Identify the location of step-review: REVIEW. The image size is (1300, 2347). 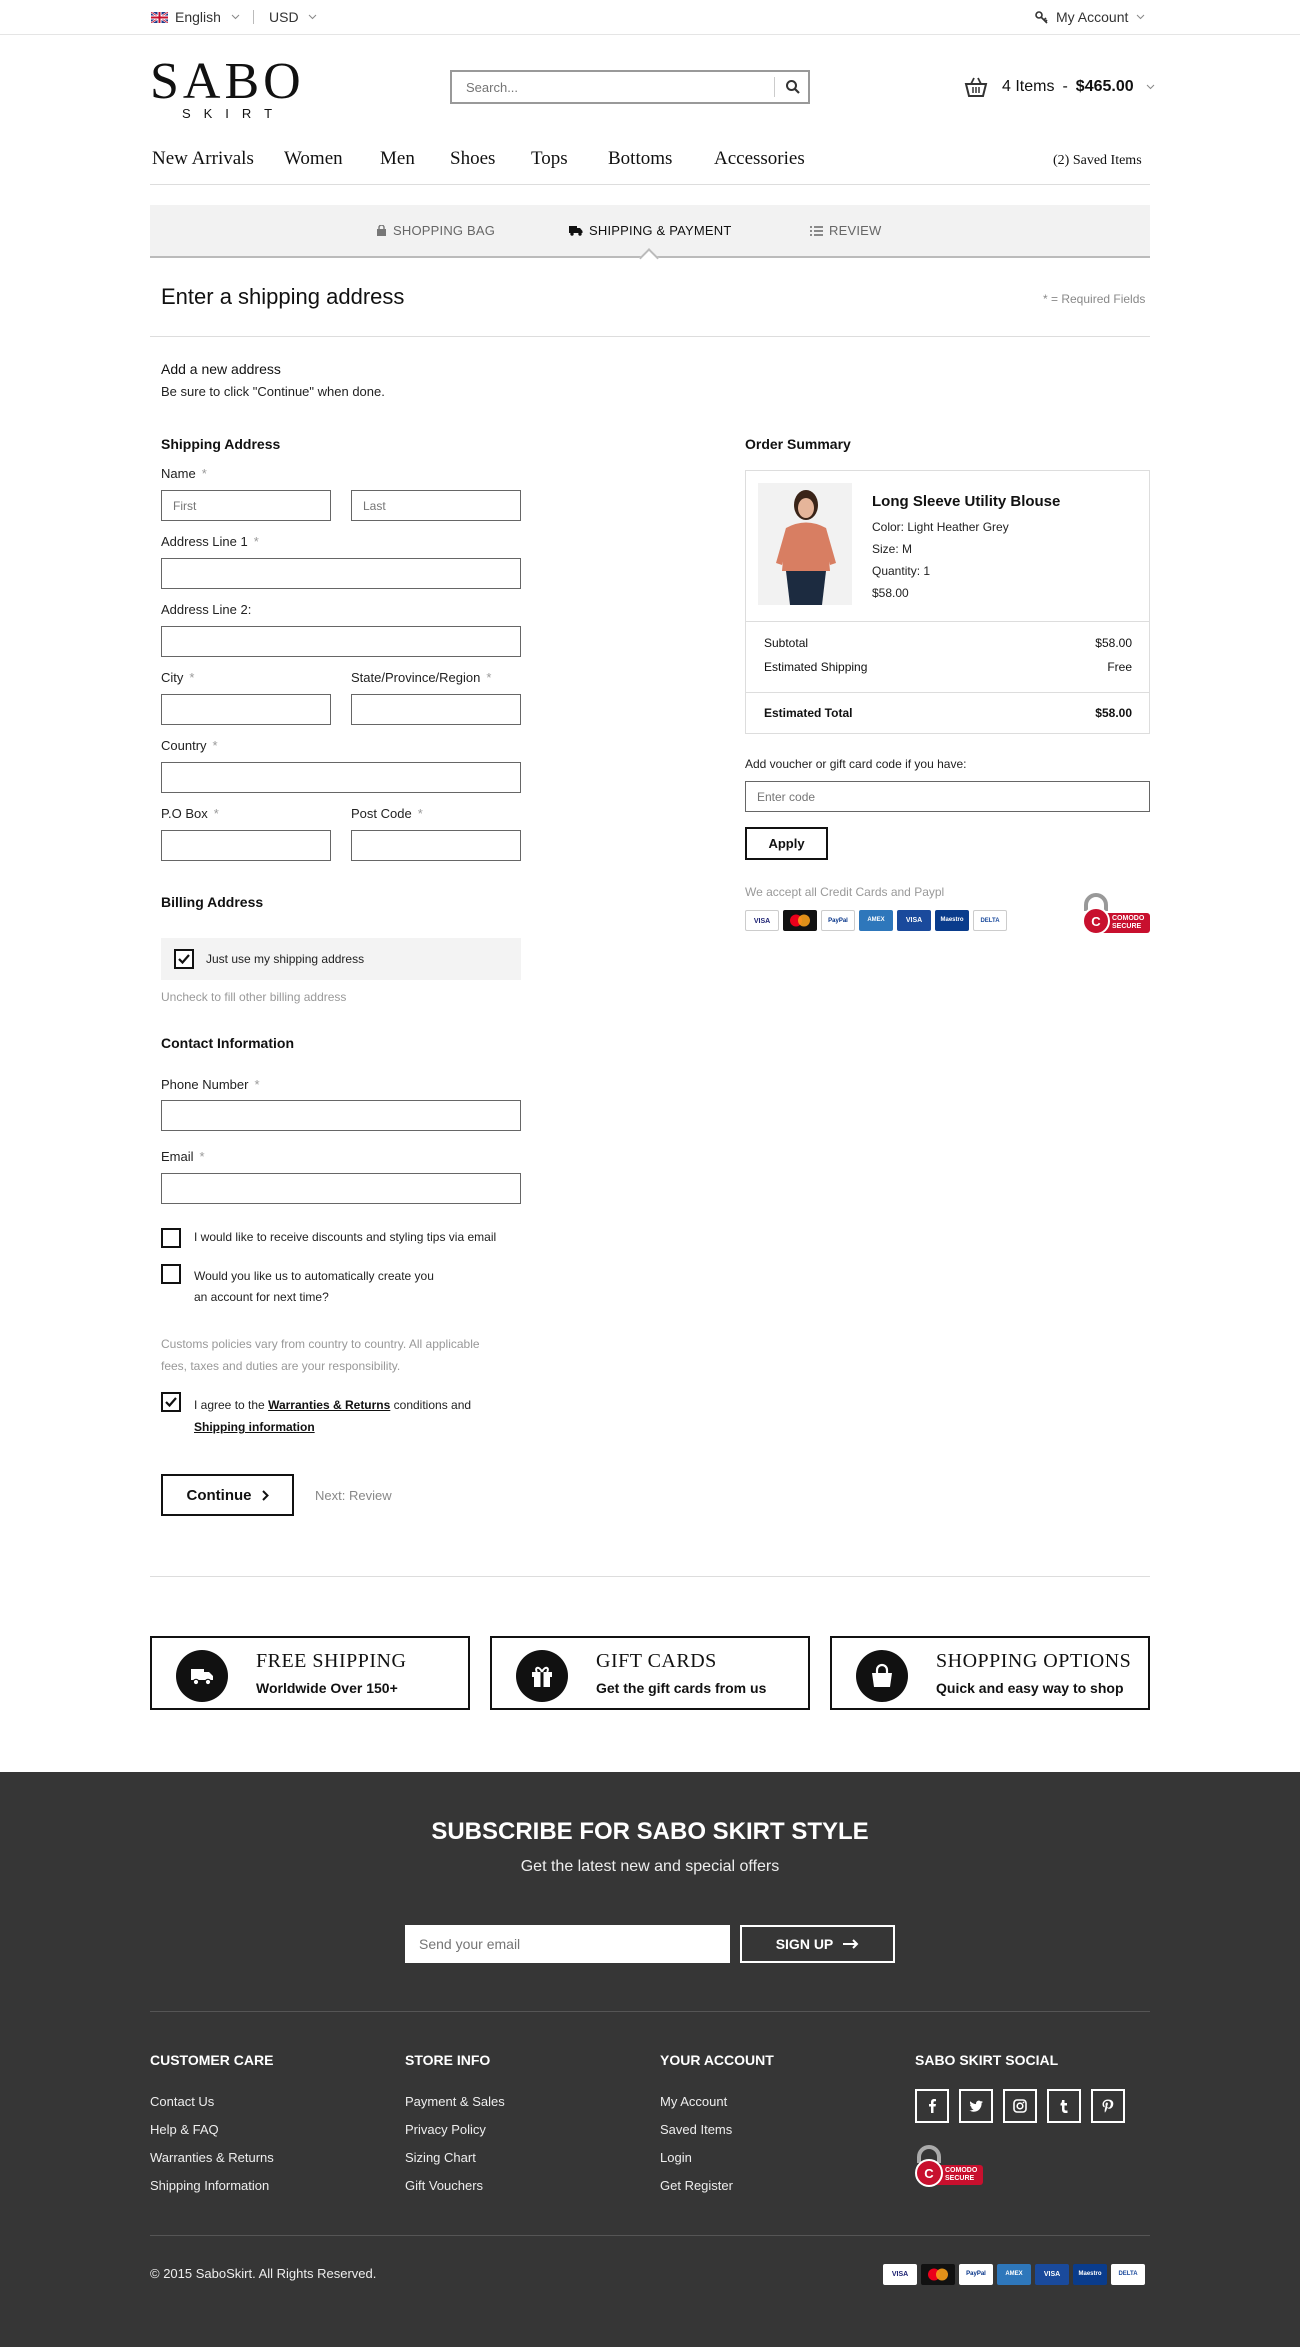
(845, 230).